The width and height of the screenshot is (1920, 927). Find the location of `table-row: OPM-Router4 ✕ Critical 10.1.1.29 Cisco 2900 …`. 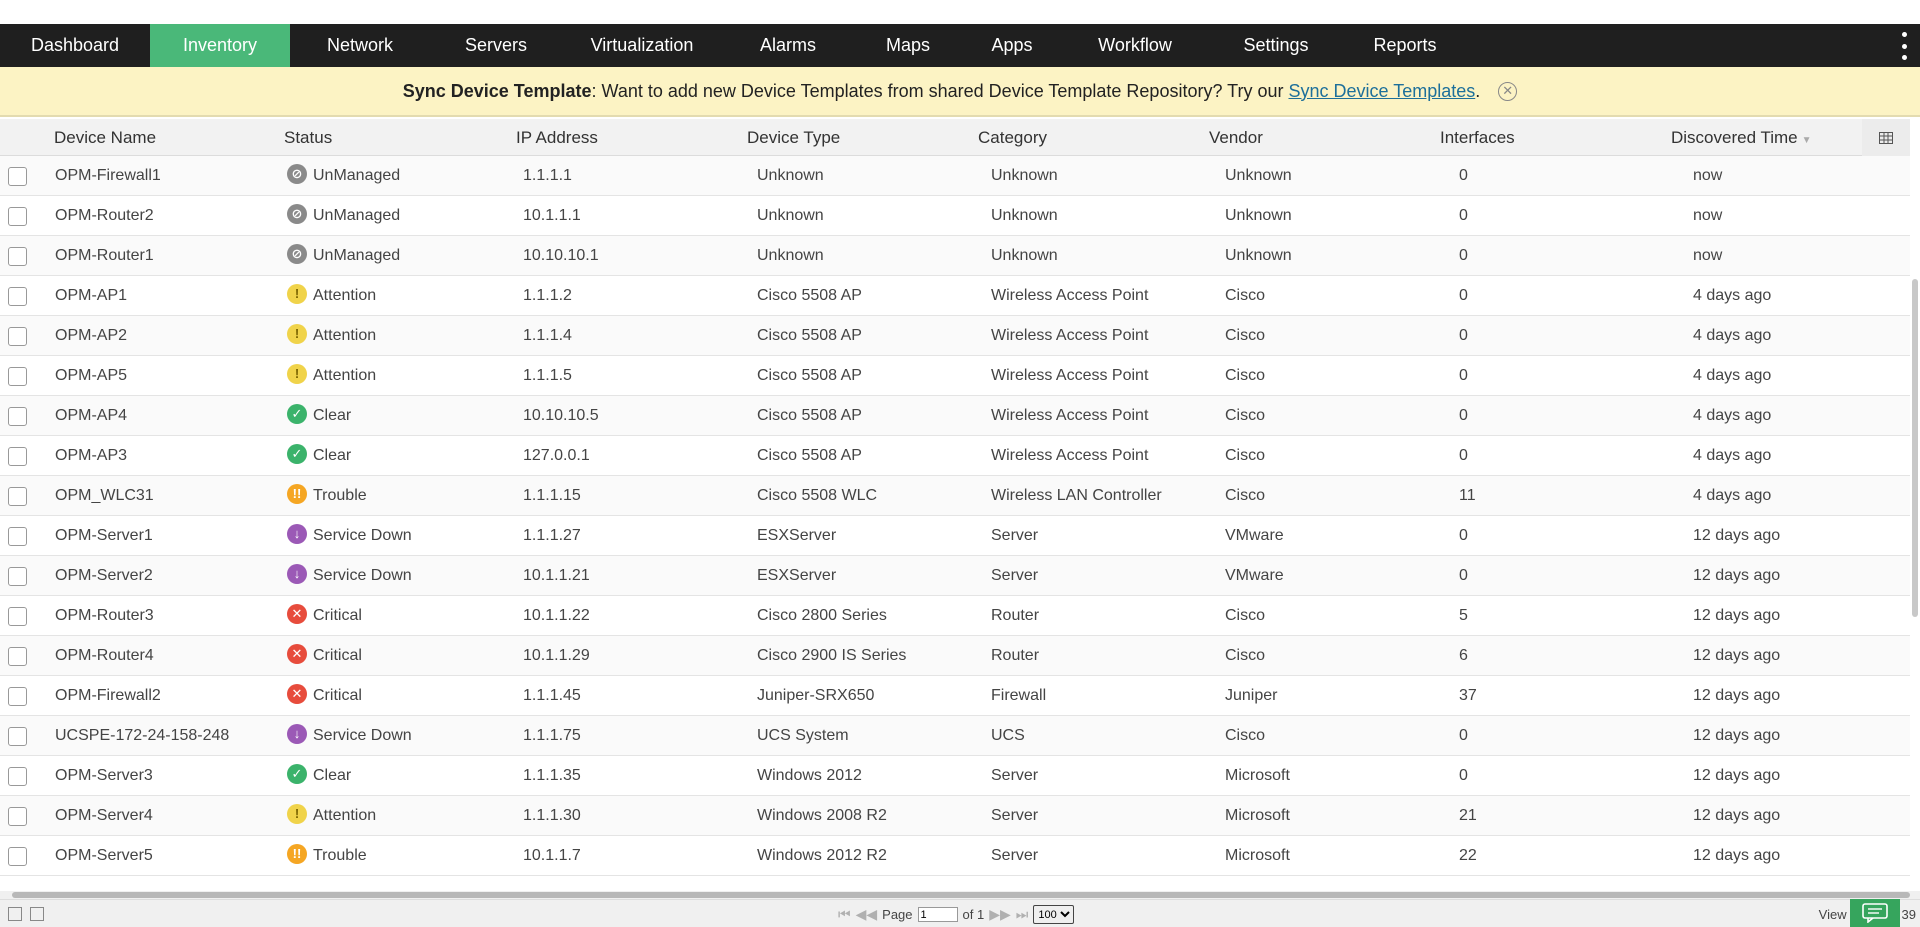

table-row: OPM-Router4 ✕ Critical 10.1.1.29 Cisco 2900 … is located at coordinates (955, 656).